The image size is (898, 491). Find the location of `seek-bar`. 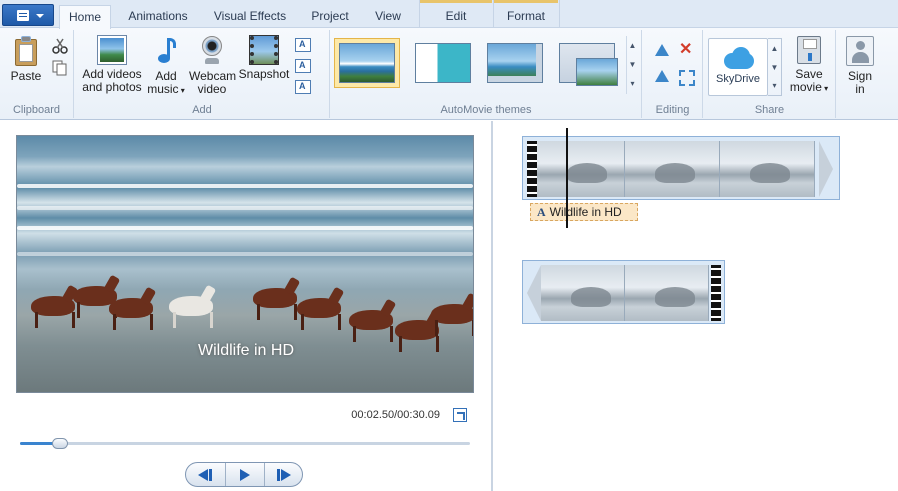

seek-bar is located at coordinates (245, 443).